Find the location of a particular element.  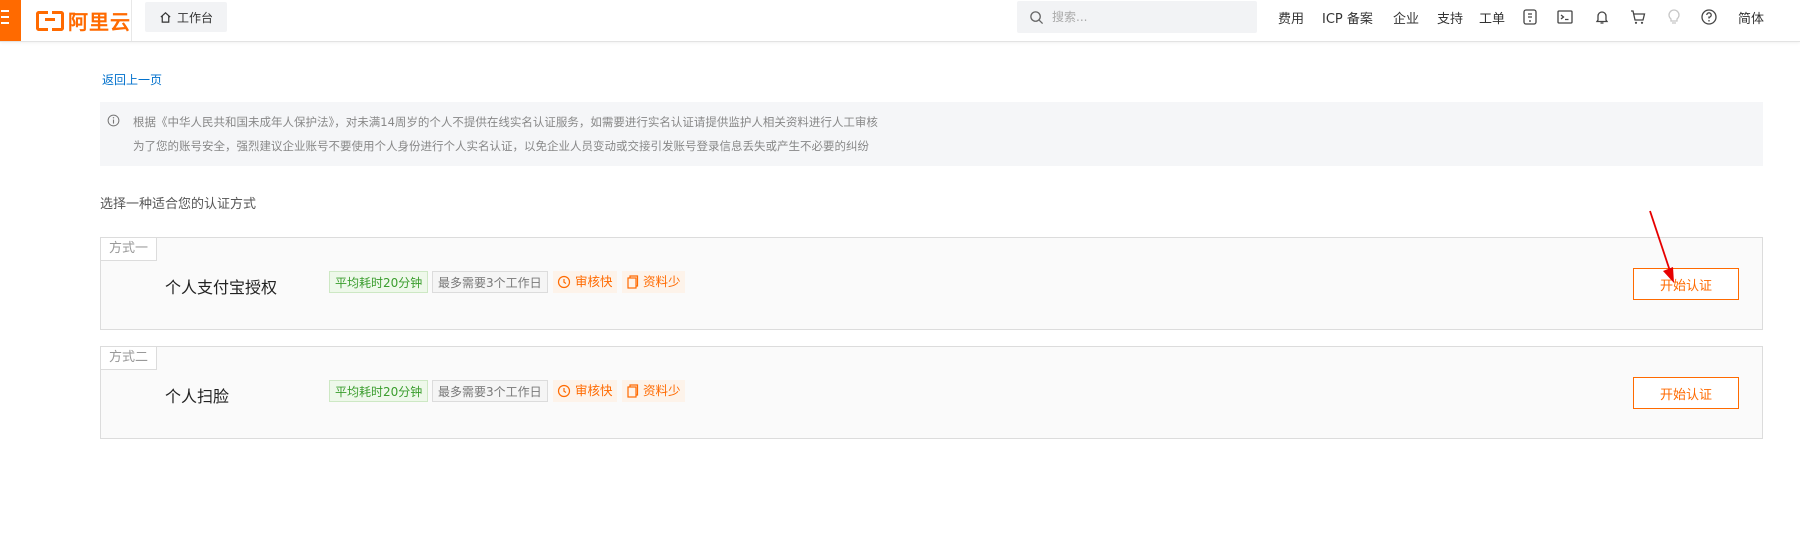

terminal-icon is located at coordinates (1565, 17).